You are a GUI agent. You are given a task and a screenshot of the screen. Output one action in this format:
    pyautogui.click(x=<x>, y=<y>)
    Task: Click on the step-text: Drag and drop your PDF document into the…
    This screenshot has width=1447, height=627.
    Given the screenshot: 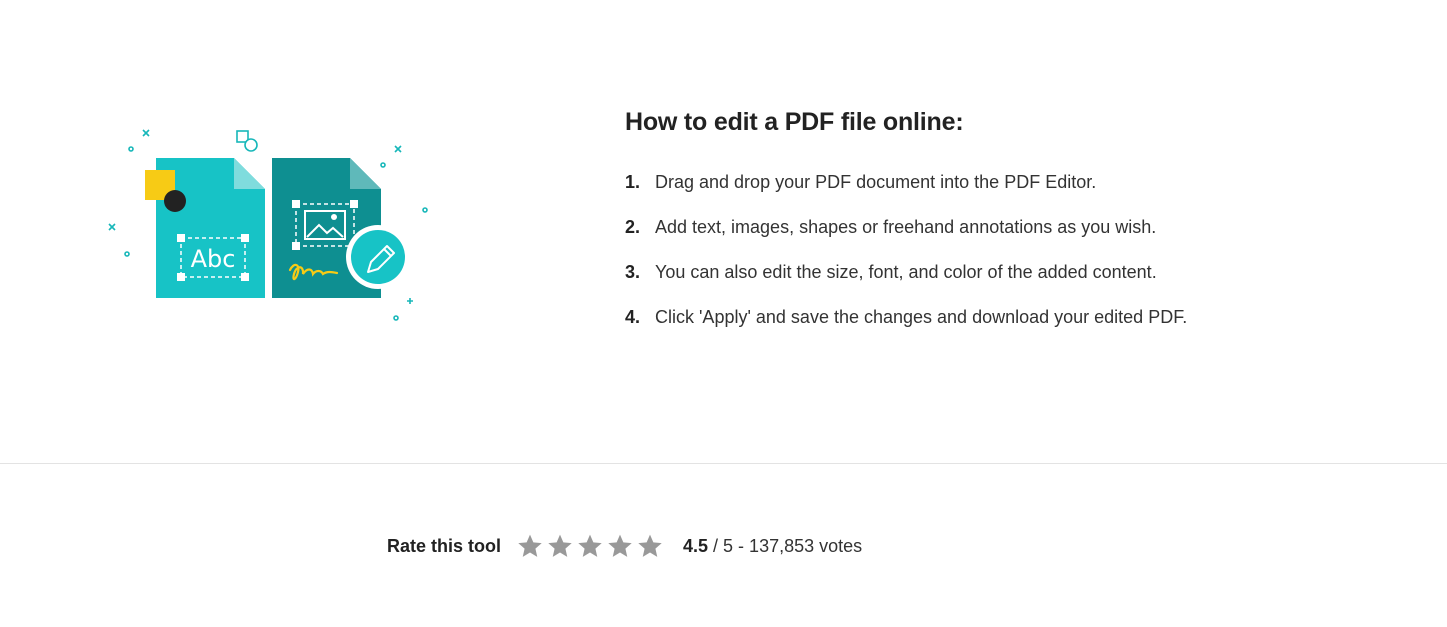 What is the action you would take?
    pyautogui.click(x=876, y=182)
    